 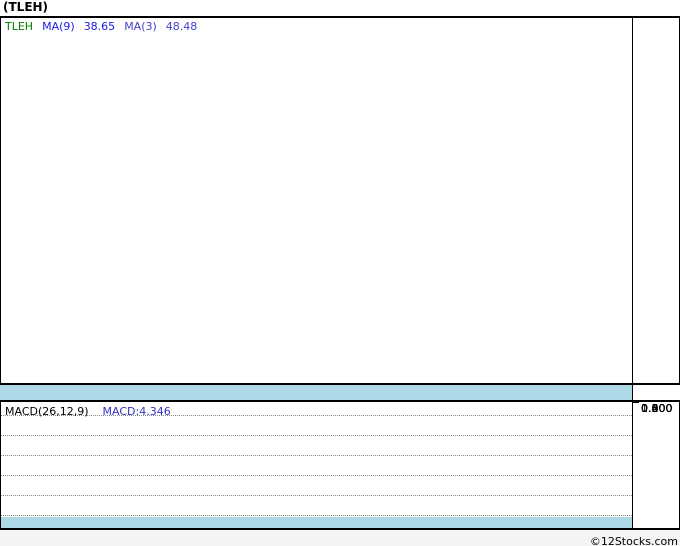 I want to click on watermark-text: ©12Stocks.com, so click(x=633, y=540).